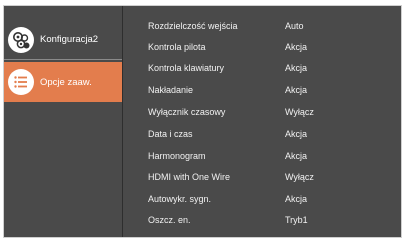 This screenshot has height=241, width=405. I want to click on menu-row-keyboard-control: Kontrola klawiatury Akcja, so click(262, 68).